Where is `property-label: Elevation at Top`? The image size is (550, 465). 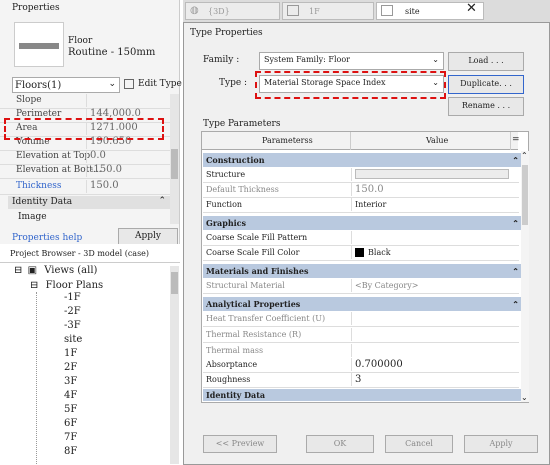
property-label: Elevation at Top is located at coordinates (53, 156).